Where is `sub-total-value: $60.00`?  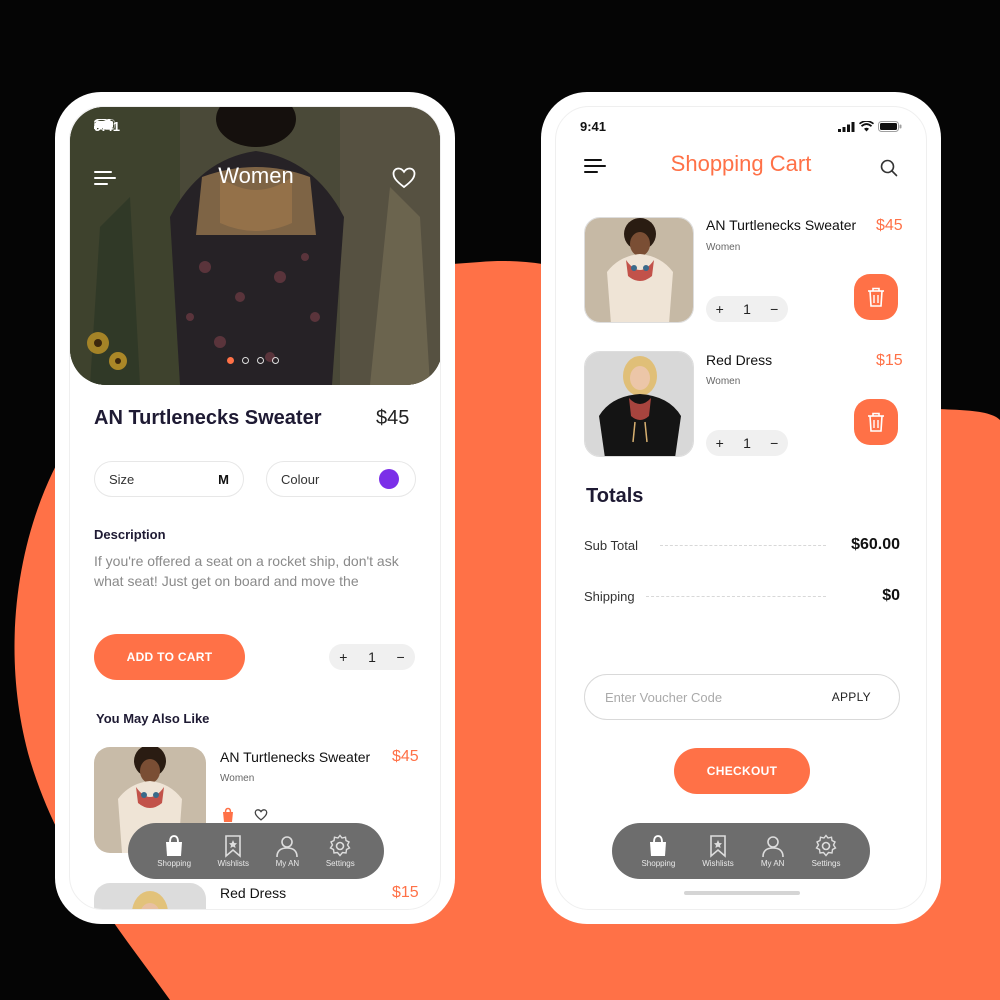
sub-total-value: $60.00 is located at coordinates (875, 544).